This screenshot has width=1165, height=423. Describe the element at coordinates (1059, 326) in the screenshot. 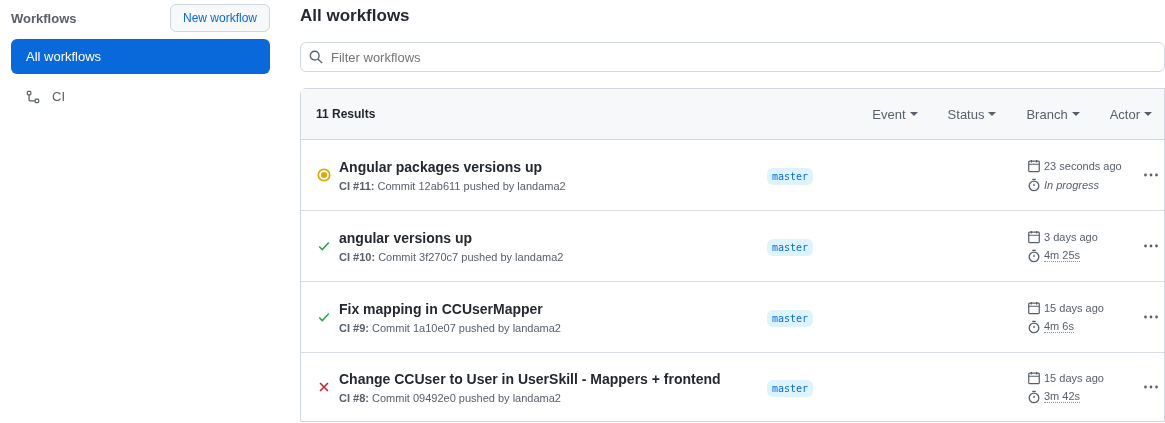

I see `run-duration: 4m 6s` at that location.